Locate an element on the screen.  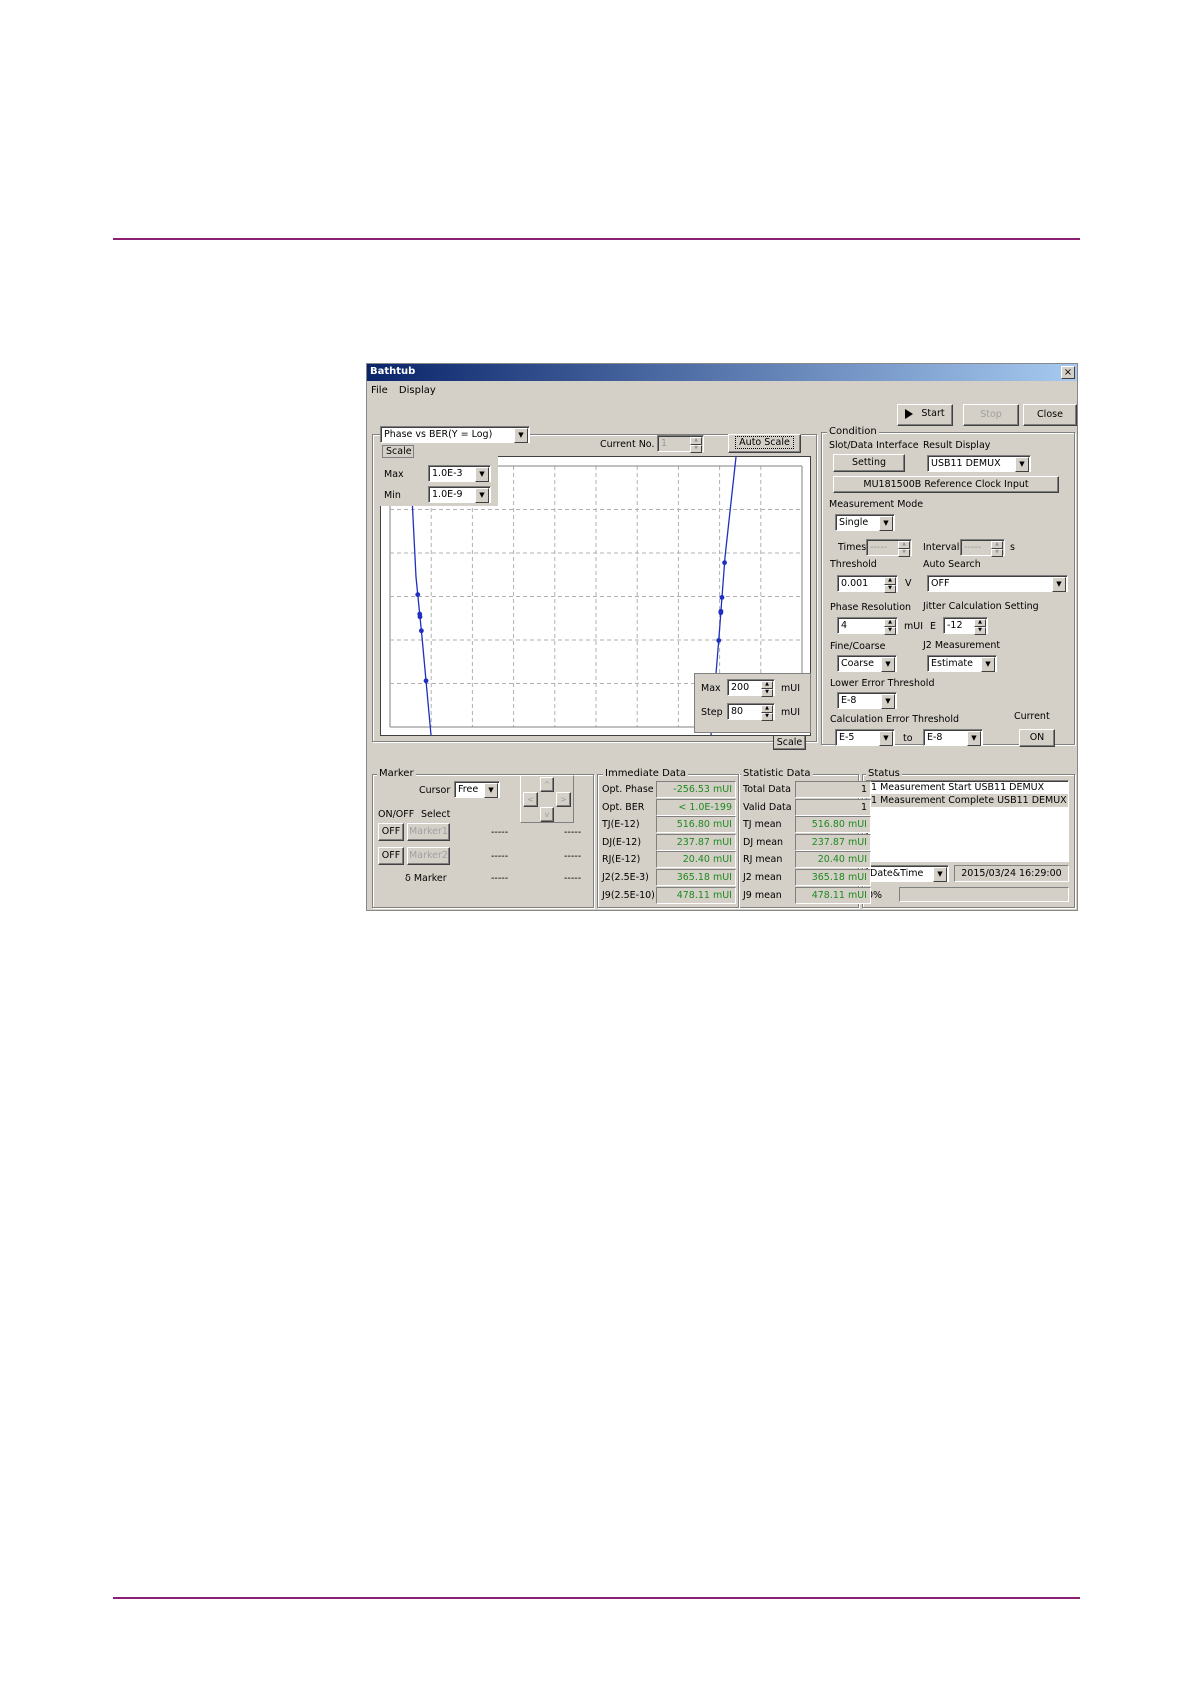
lower-err-label: Lower Error Threshold is located at coordinates (882, 683).